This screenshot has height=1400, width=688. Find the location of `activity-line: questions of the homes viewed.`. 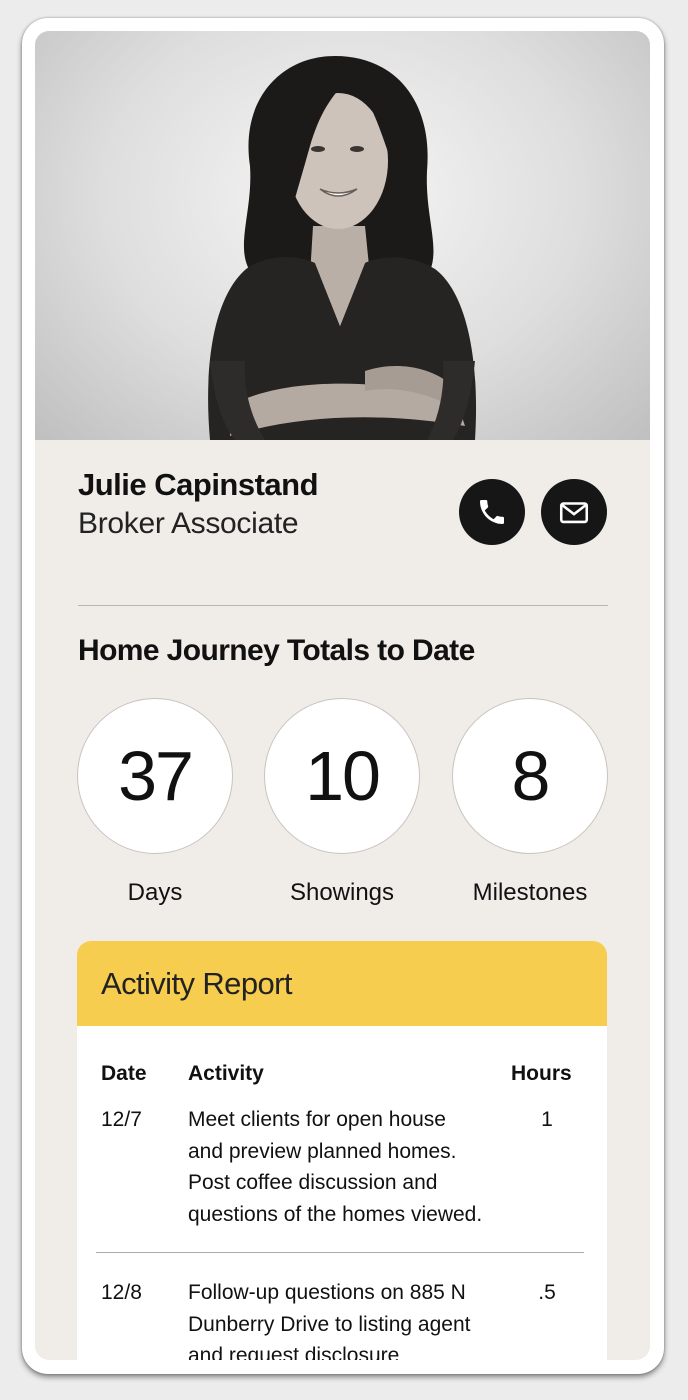

activity-line: questions of the homes viewed. is located at coordinates (335, 1214).